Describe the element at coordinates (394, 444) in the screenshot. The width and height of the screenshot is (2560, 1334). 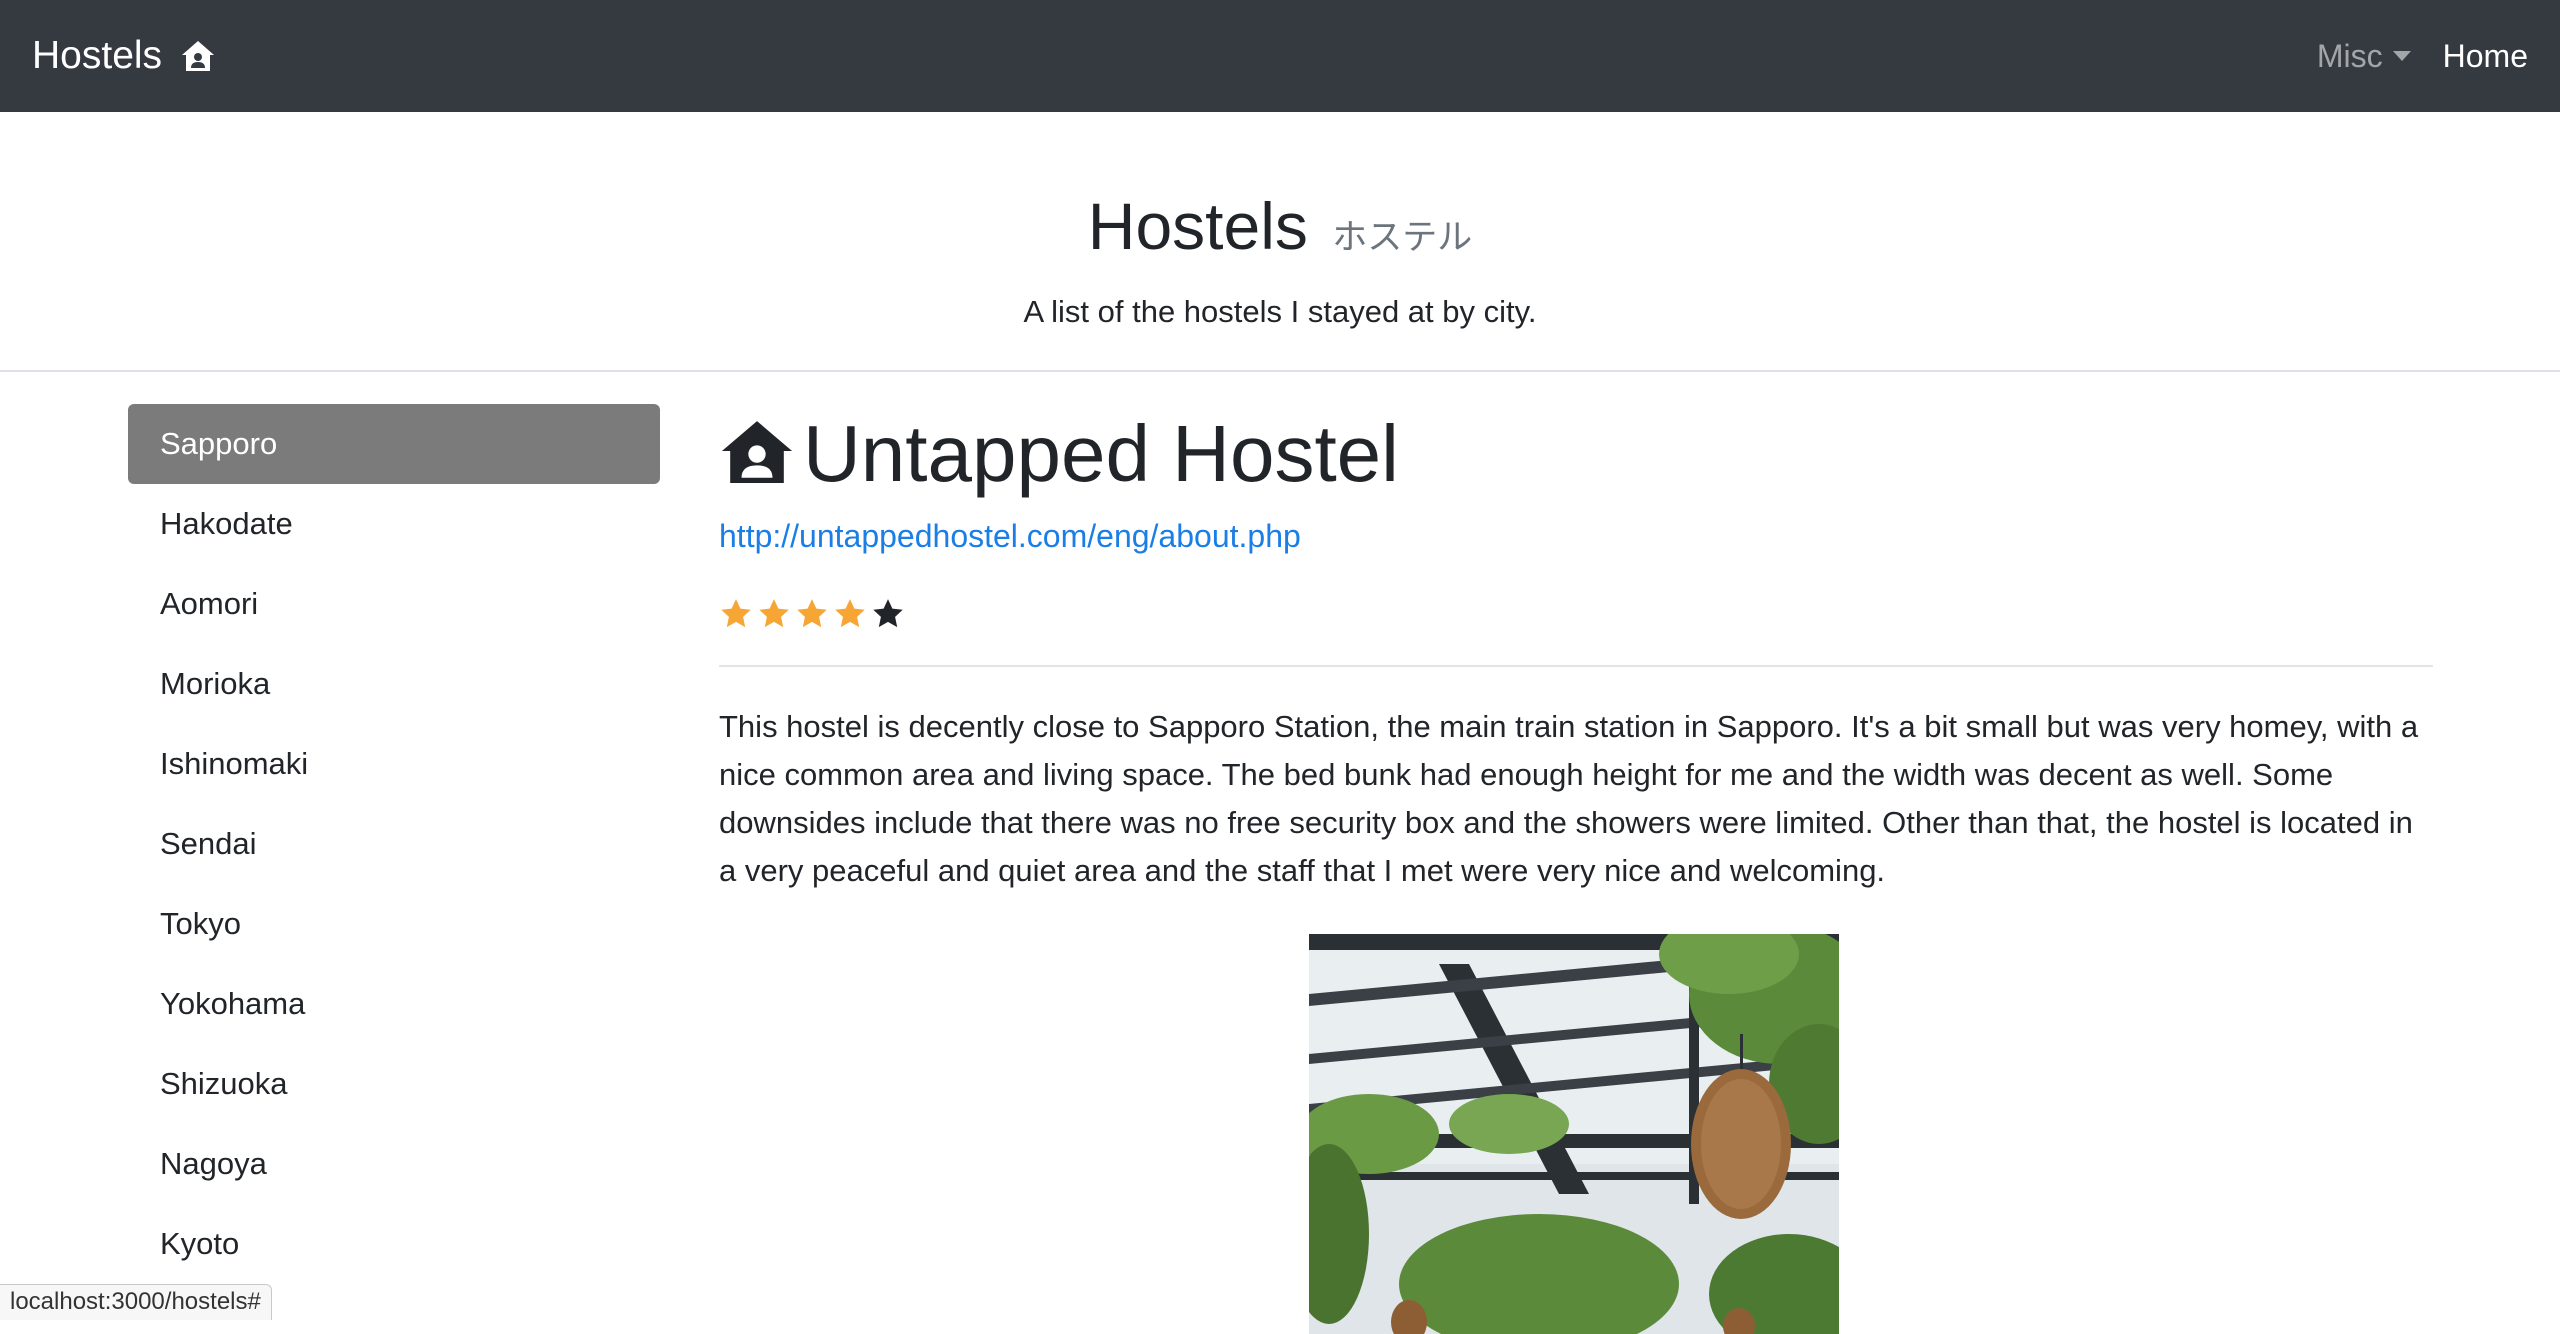
I see `sidebar-item-sapporo: Sapporo` at that location.